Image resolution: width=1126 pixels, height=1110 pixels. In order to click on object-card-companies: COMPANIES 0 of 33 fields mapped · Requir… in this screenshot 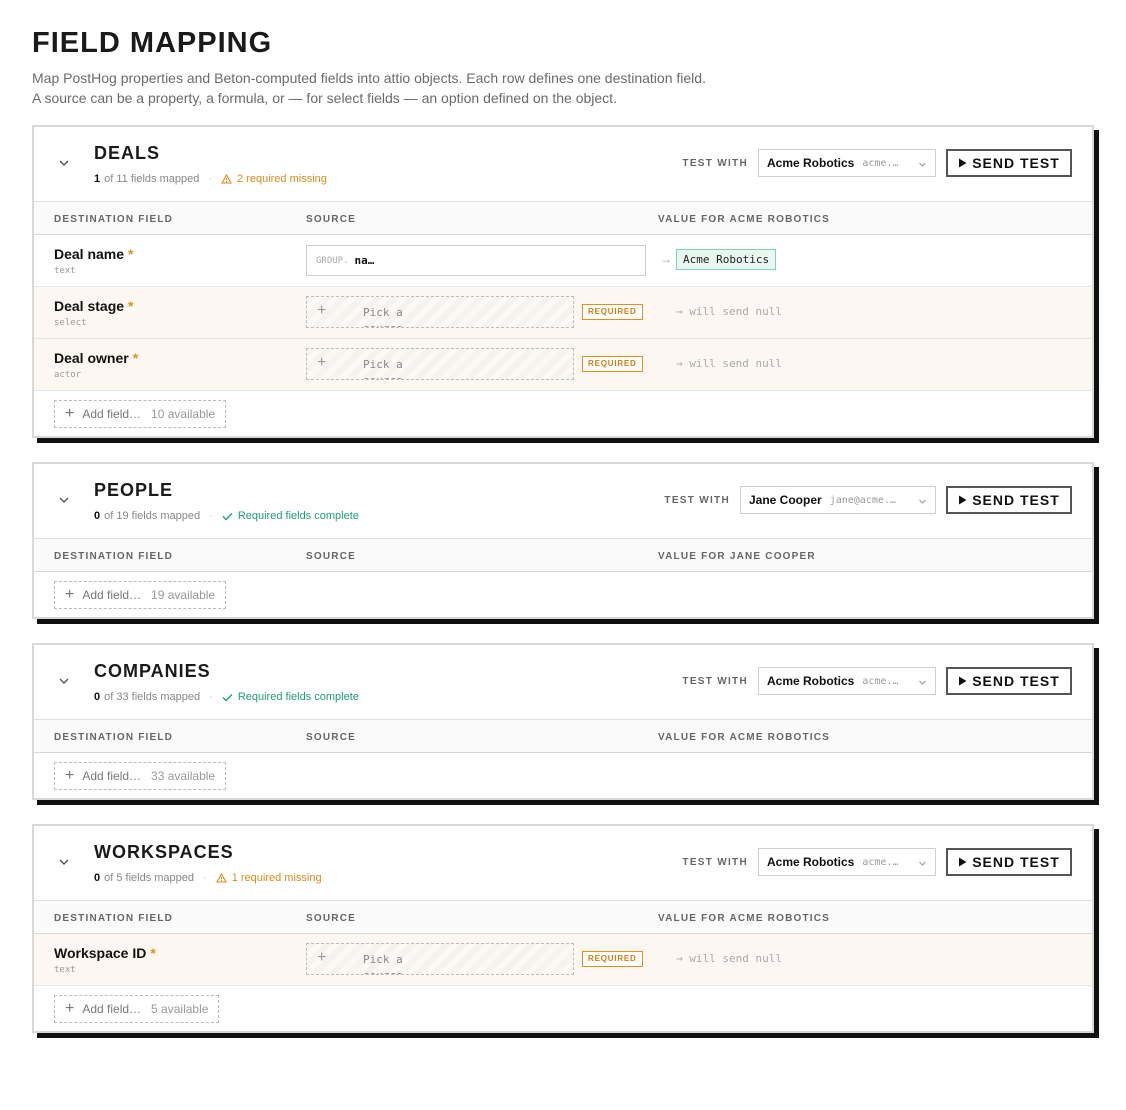, I will do `click(563, 721)`.